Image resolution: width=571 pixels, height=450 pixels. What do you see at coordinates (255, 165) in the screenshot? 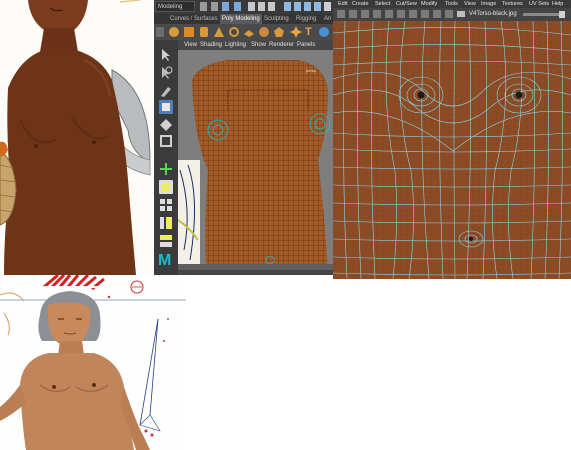
I see `torso-mesh-wireframe: persp` at bounding box center [255, 165].